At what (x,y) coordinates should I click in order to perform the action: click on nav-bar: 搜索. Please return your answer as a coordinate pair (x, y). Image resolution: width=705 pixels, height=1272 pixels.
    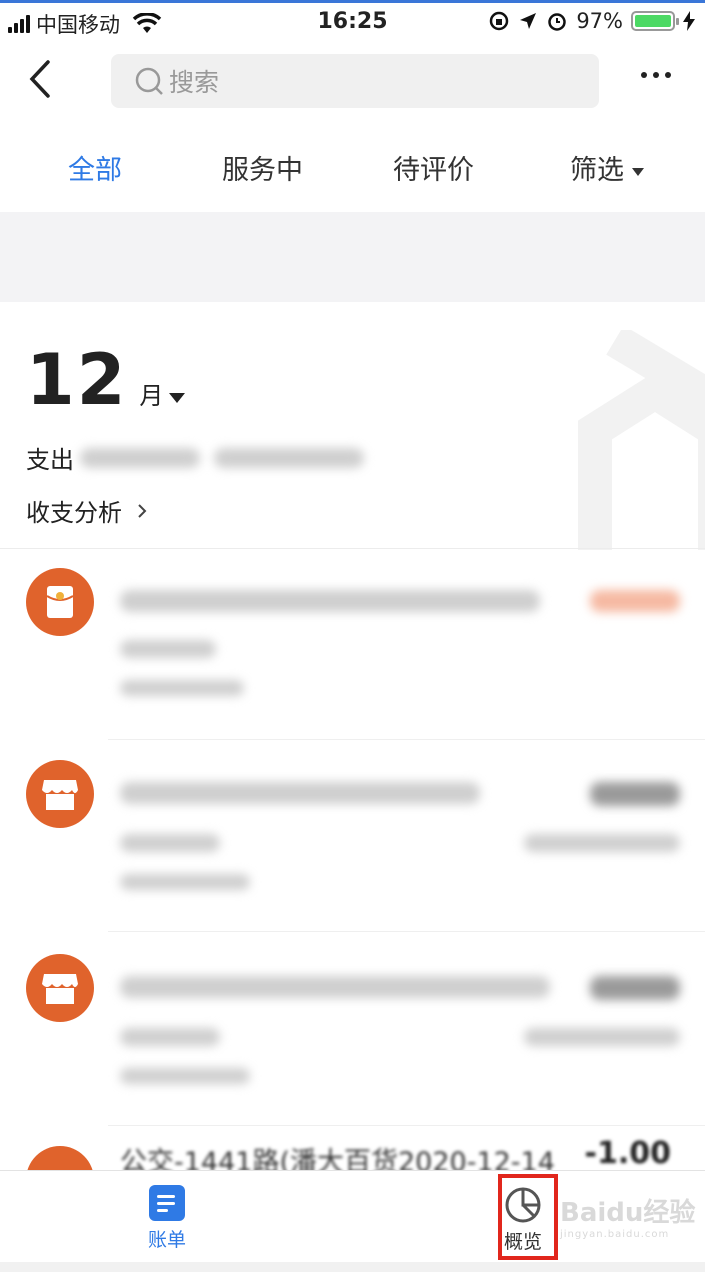
    Looking at the image, I should click on (352, 82).